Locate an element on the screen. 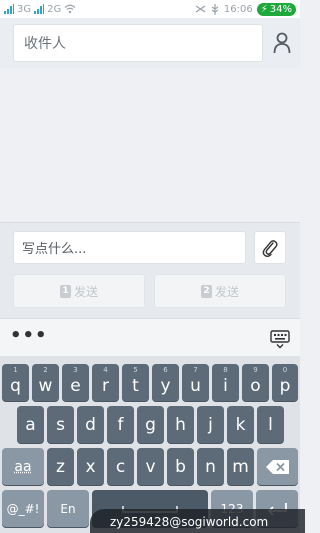 The height and width of the screenshot is (533, 320). language-key: En is located at coordinates (68, 508).